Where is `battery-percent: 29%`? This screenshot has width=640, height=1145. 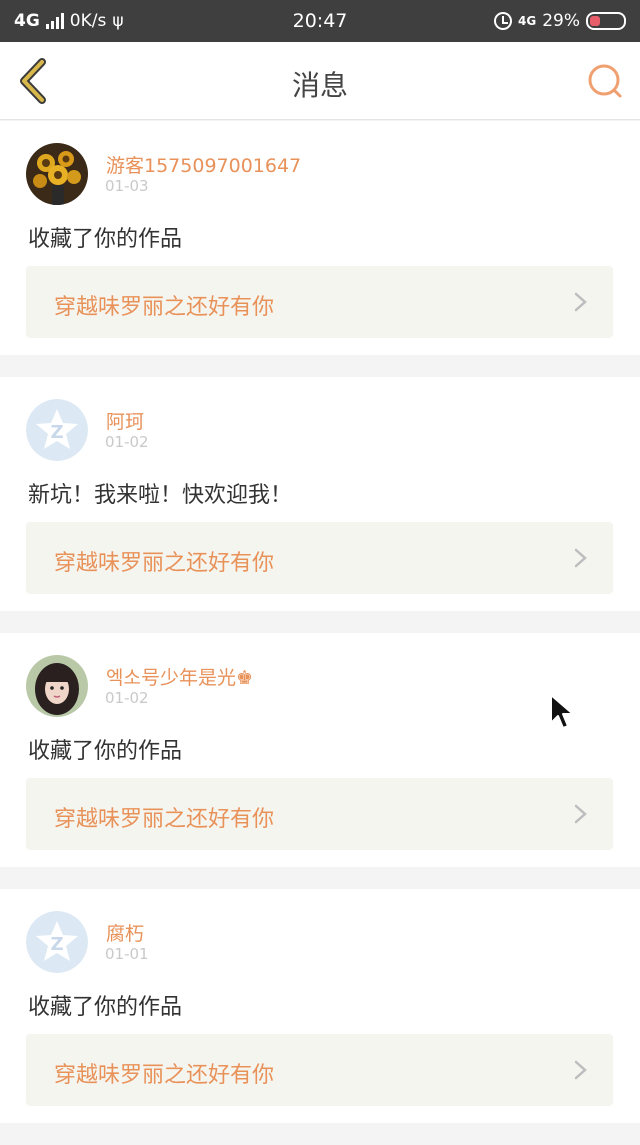 battery-percent: 29% is located at coordinates (561, 21).